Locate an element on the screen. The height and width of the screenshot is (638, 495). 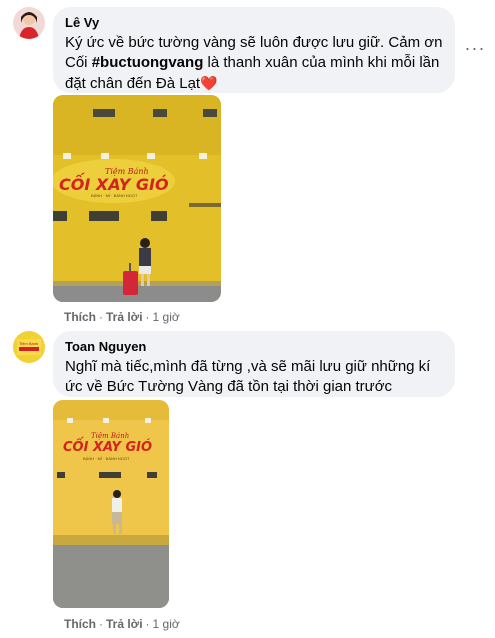
avatar-logo is located at coordinates (29, 347).